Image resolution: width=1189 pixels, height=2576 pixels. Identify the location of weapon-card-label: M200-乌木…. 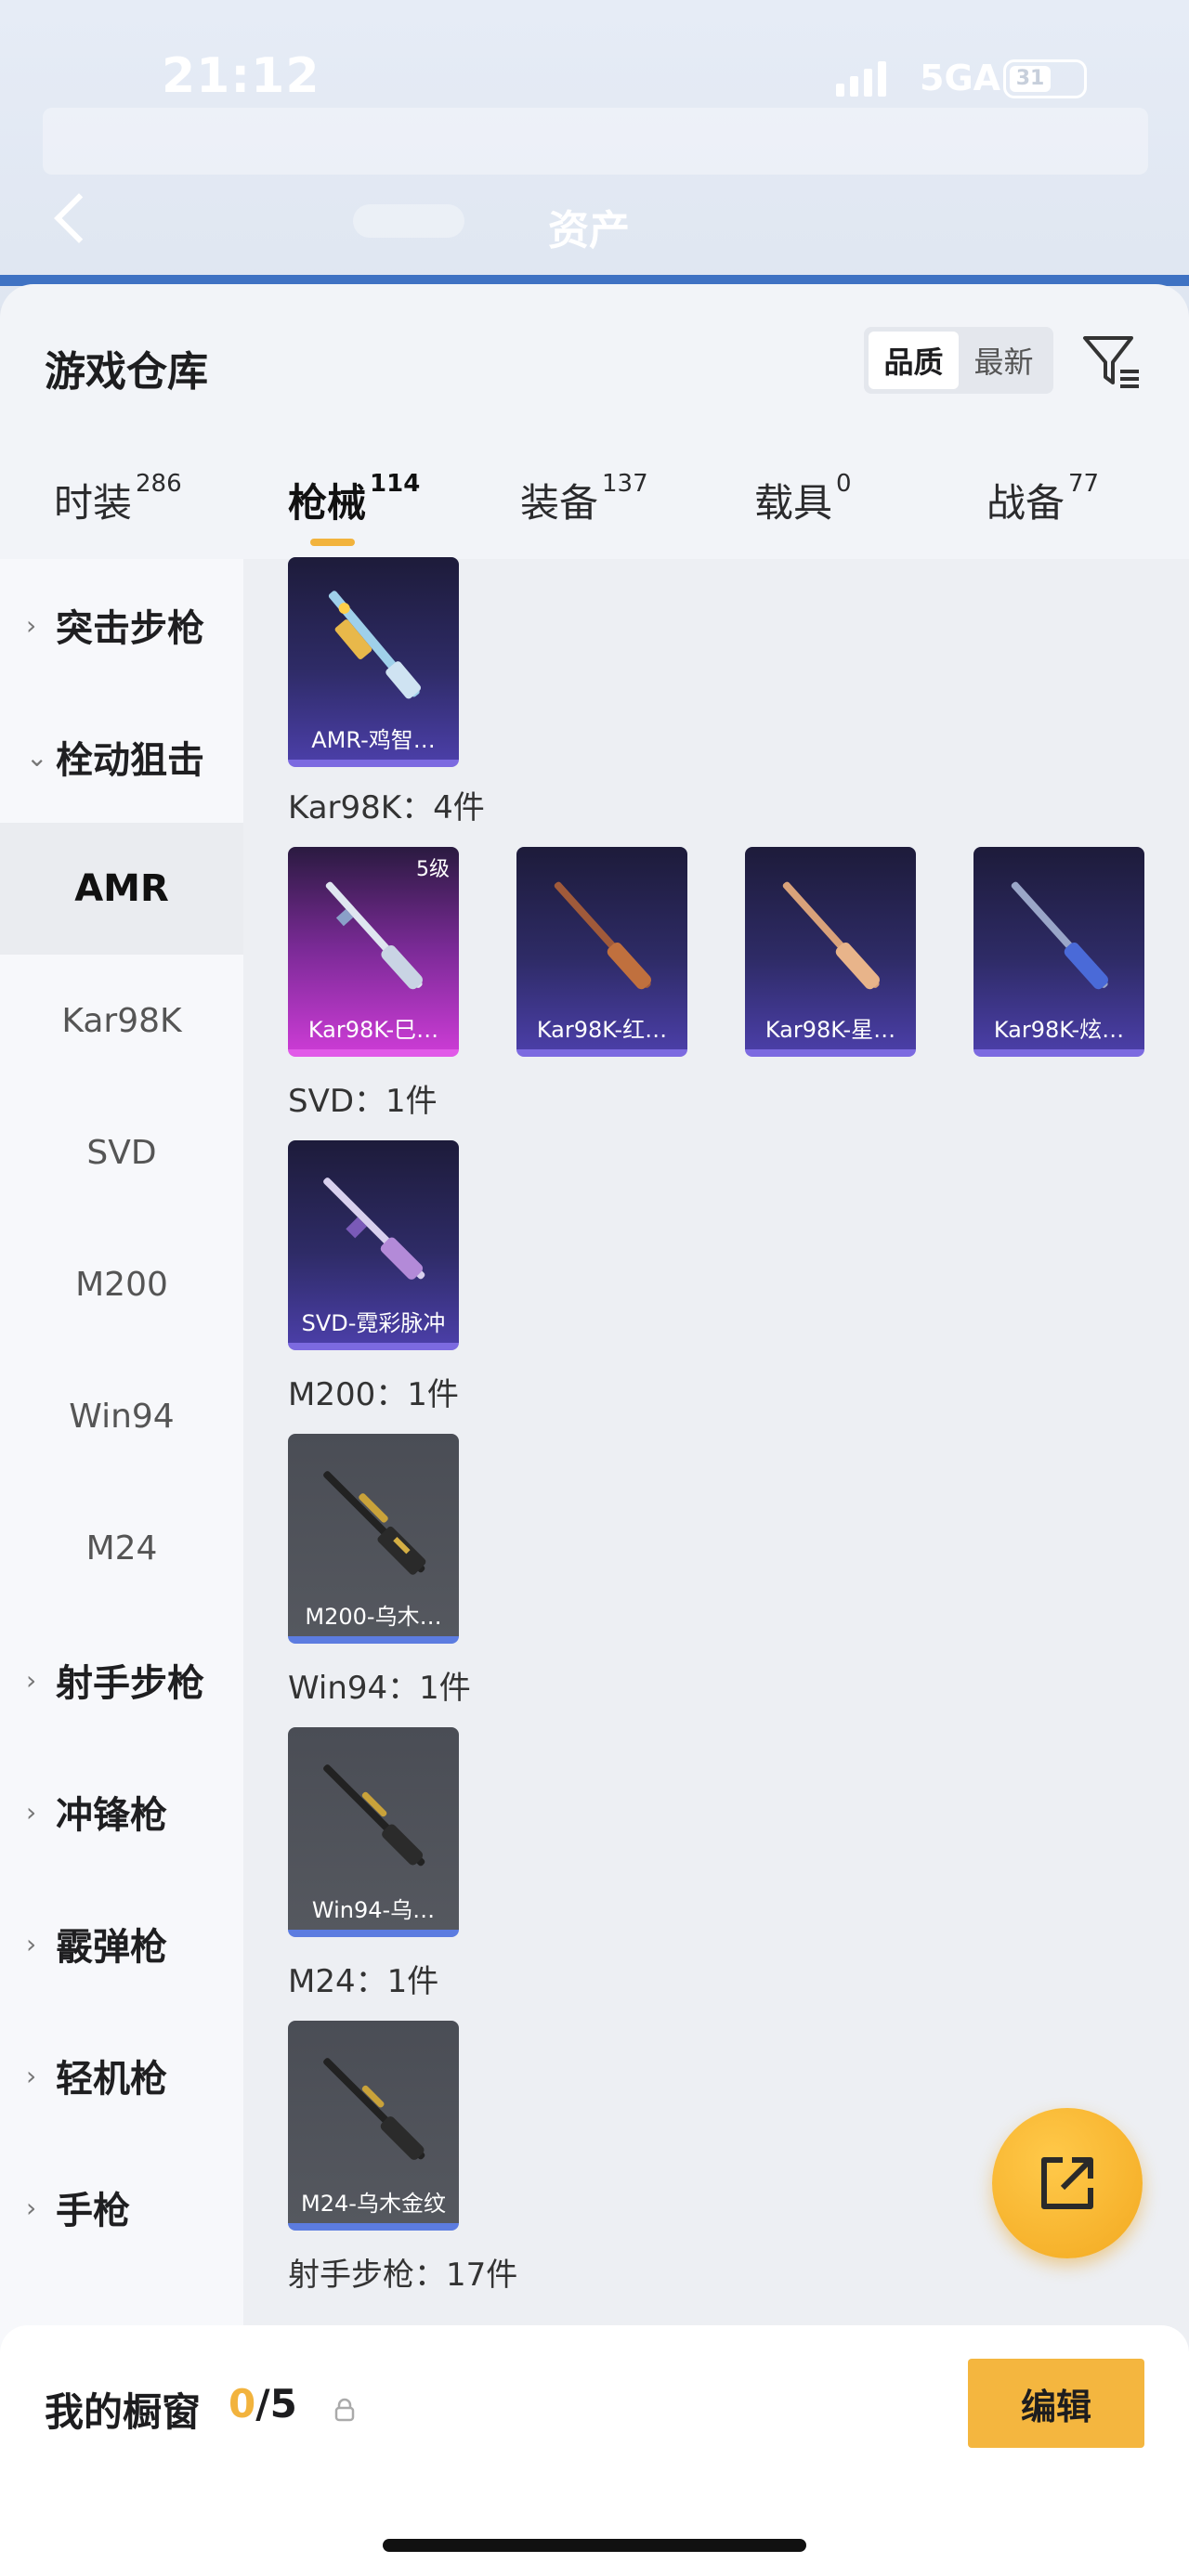
(374, 1617).